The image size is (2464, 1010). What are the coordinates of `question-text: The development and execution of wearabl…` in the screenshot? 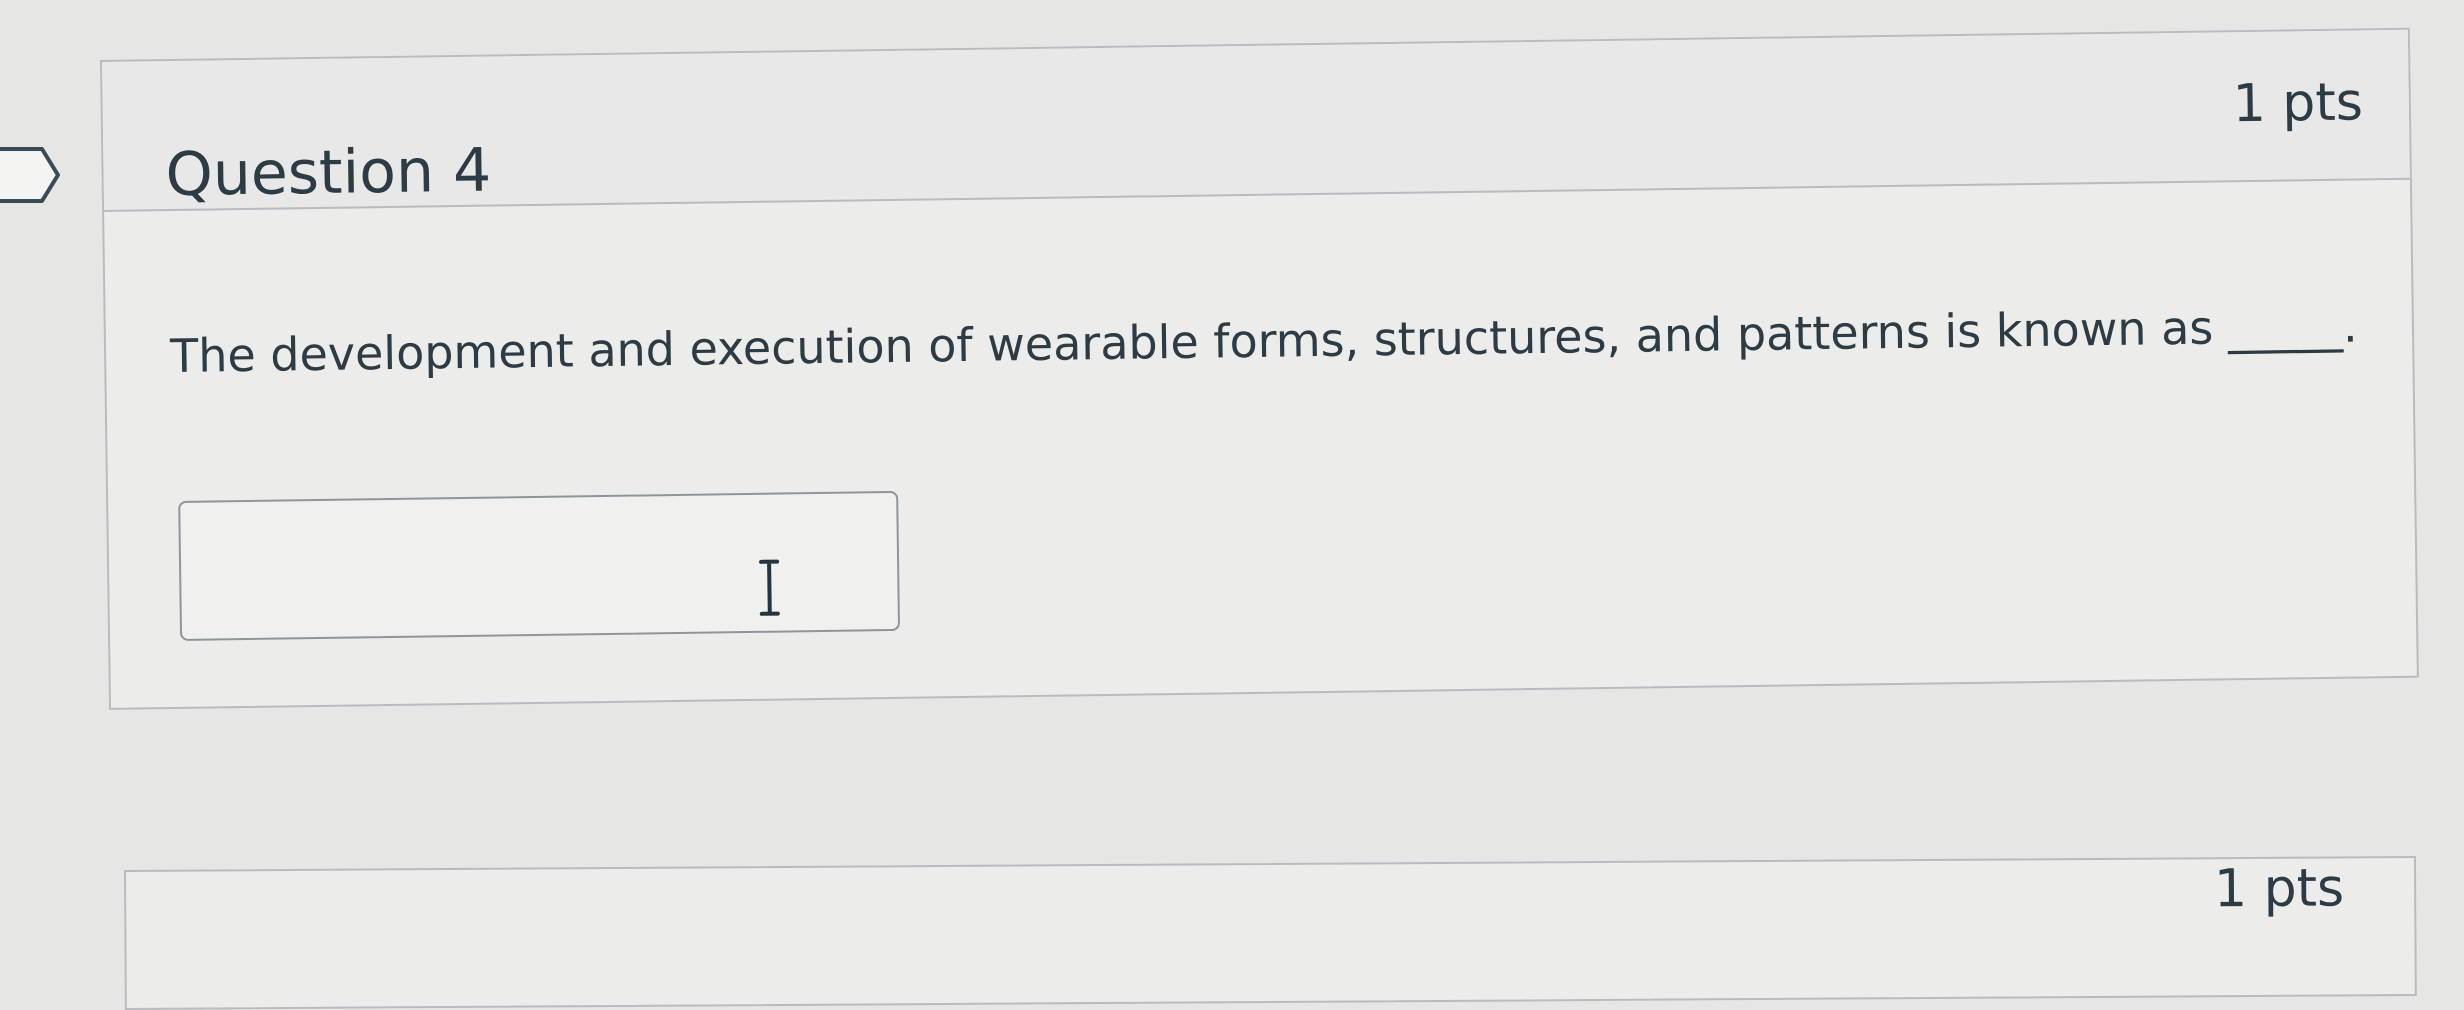 It's located at (1263, 341).